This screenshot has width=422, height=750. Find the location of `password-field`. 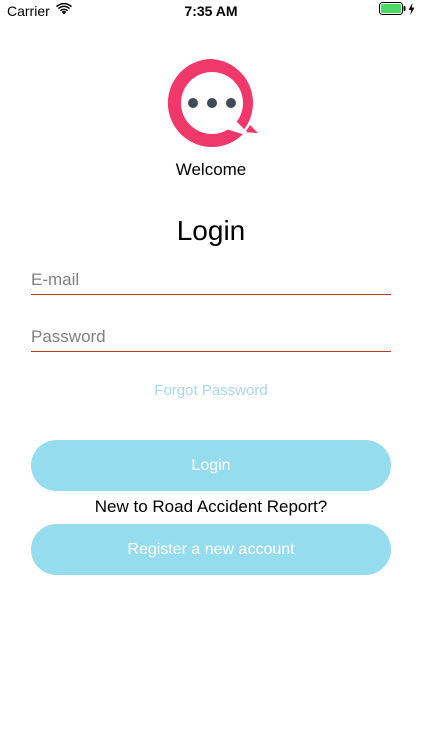

password-field is located at coordinates (211, 337).